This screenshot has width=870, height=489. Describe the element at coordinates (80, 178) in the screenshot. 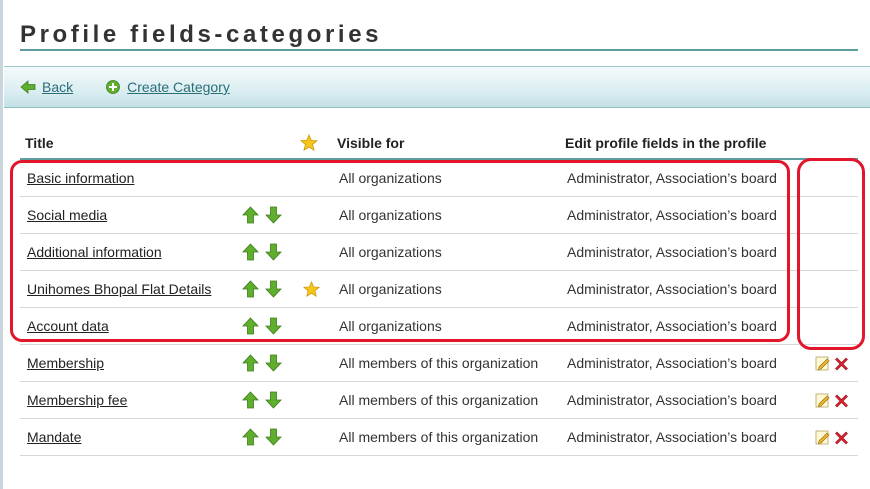

I see `category-title-link: Basic information` at that location.